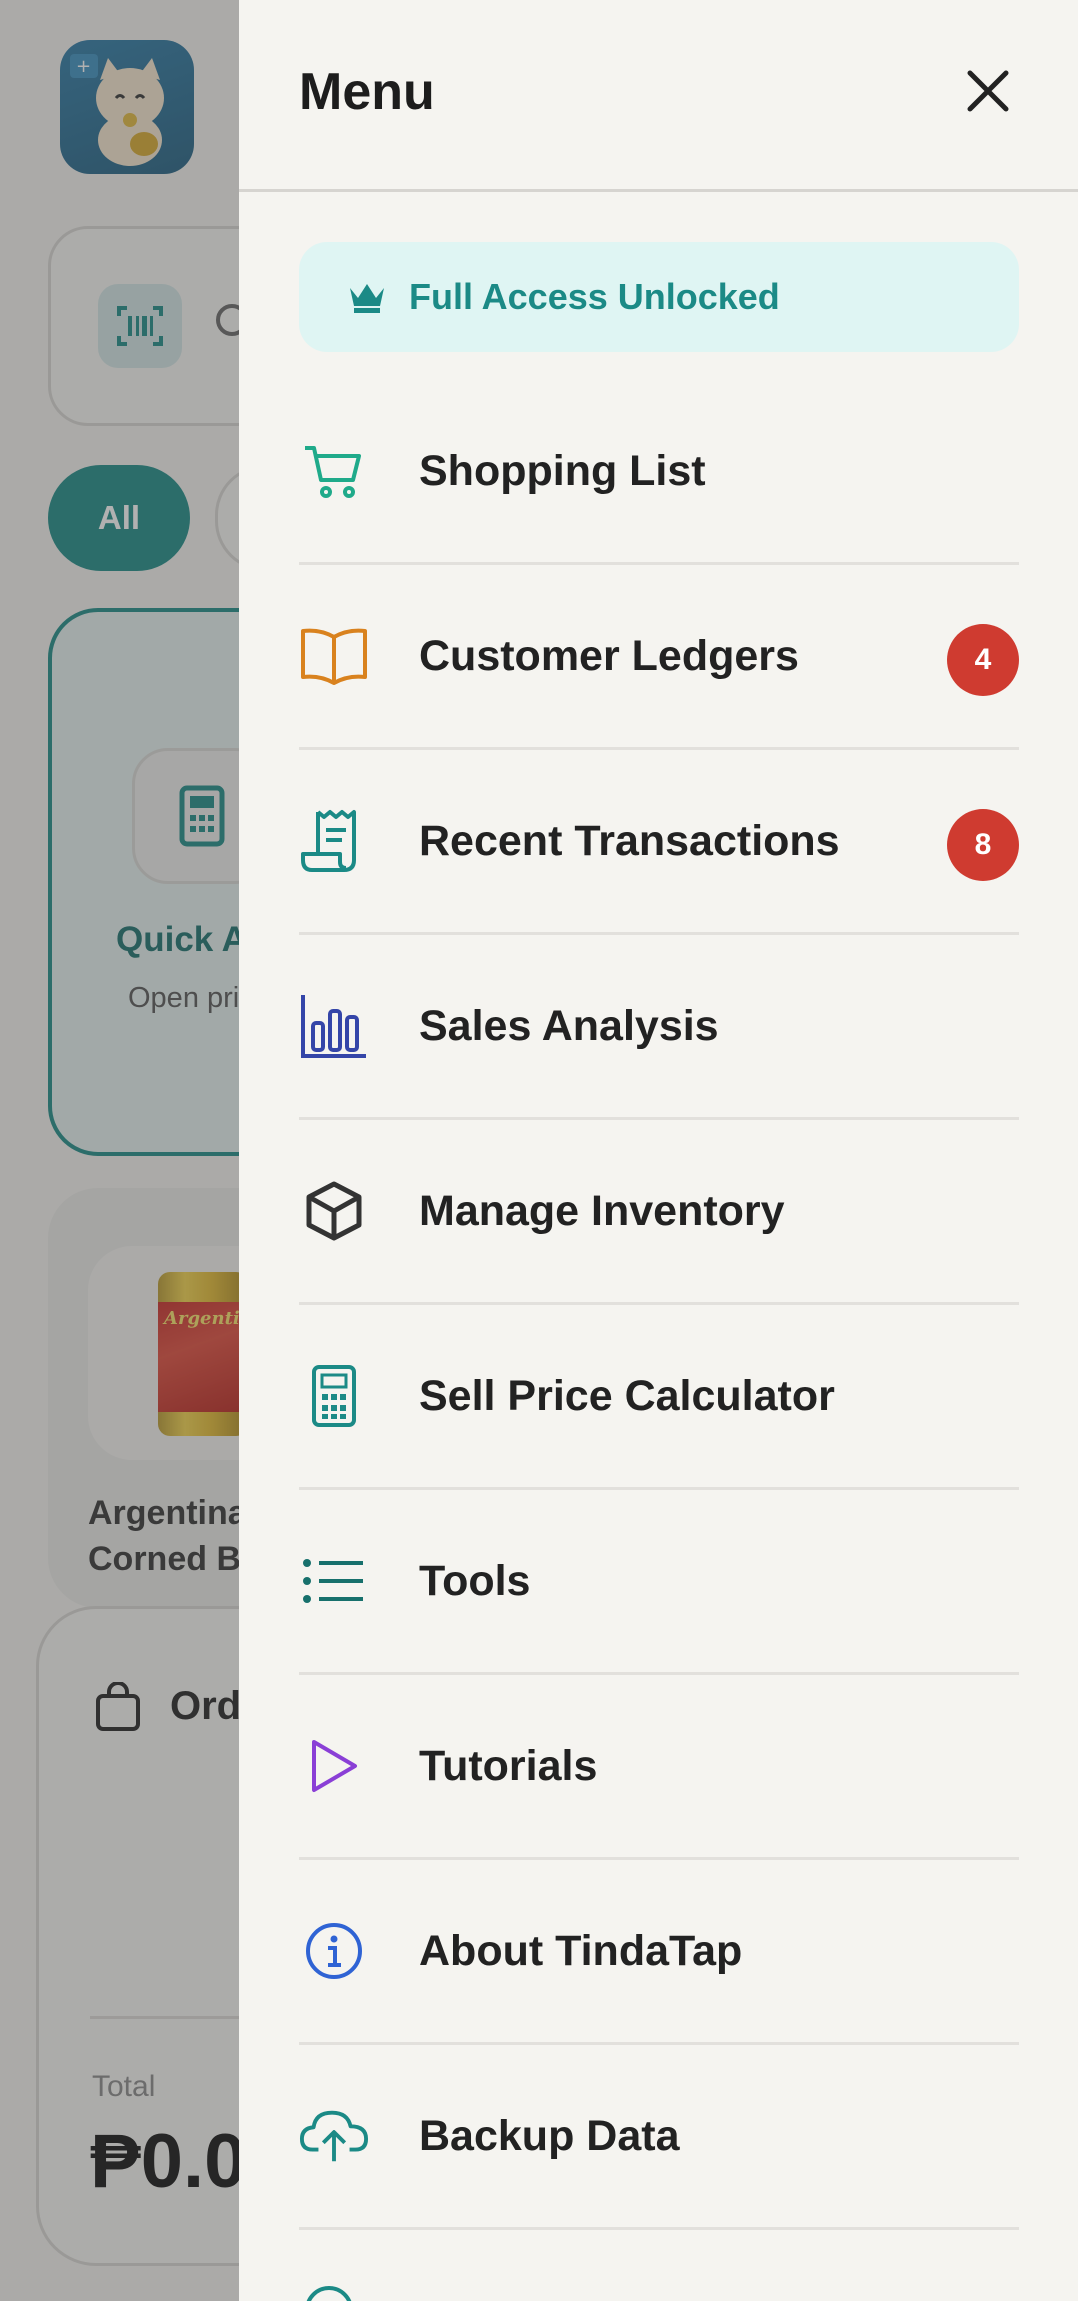 The image size is (1078, 2301). What do you see at coordinates (594, 296) in the screenshot?
I see `access-banner-text: Full Access Unlocked` at bounding box center [594, 296].